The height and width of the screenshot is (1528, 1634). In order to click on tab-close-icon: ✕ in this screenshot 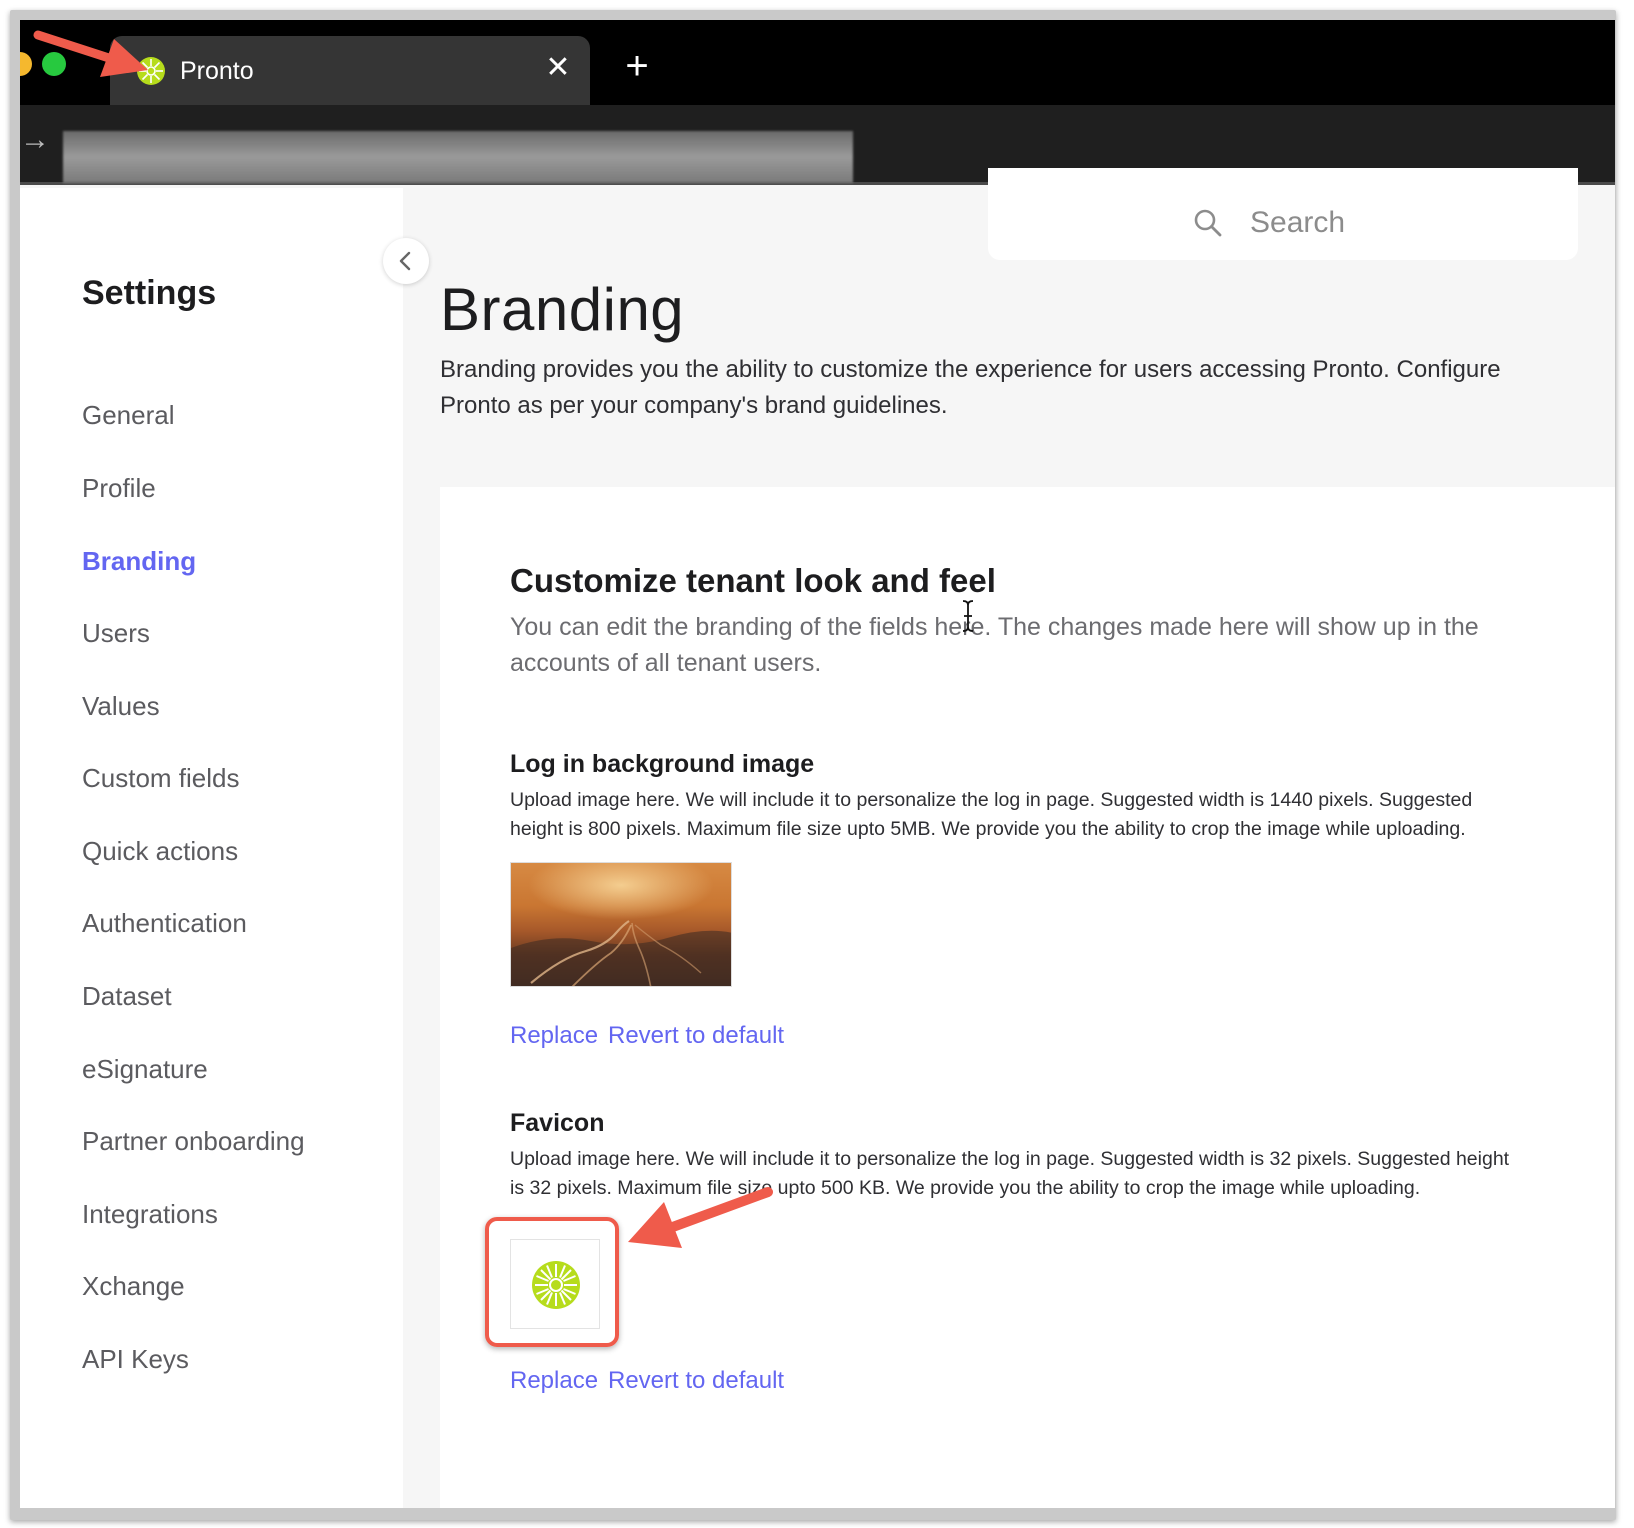, I will do `click(558, 68)`.